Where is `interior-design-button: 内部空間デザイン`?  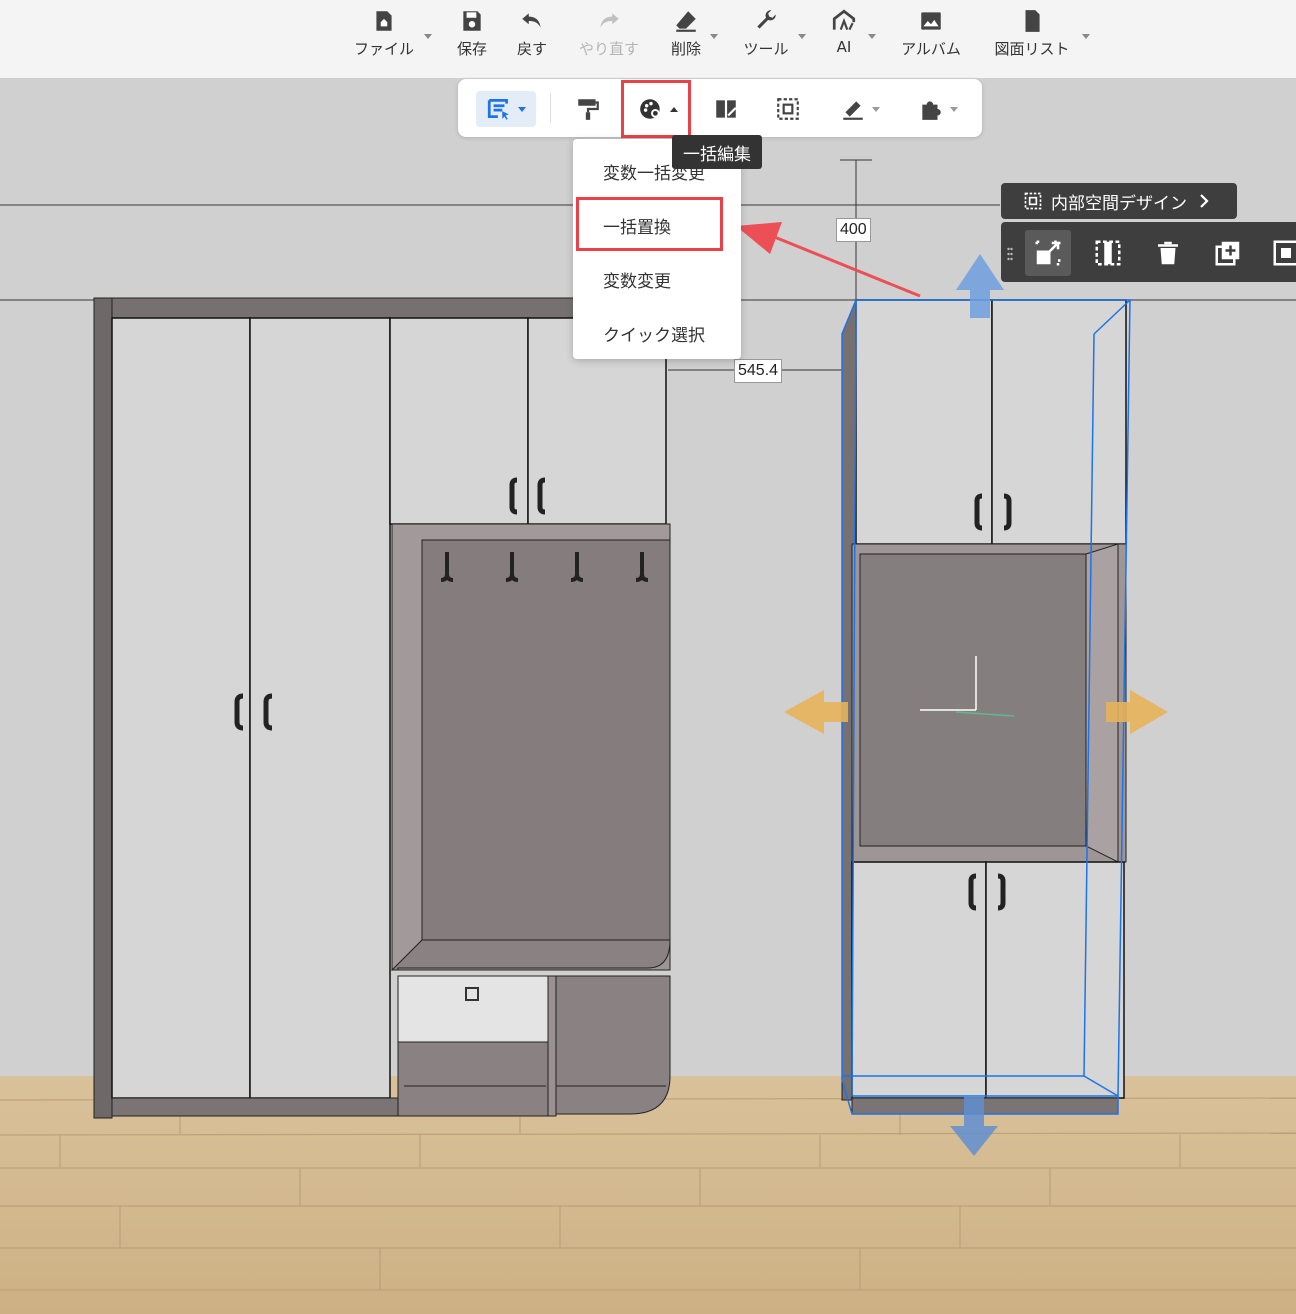
interior-design-button: 内部空間デザイン is located at coordinates (1119, 201).